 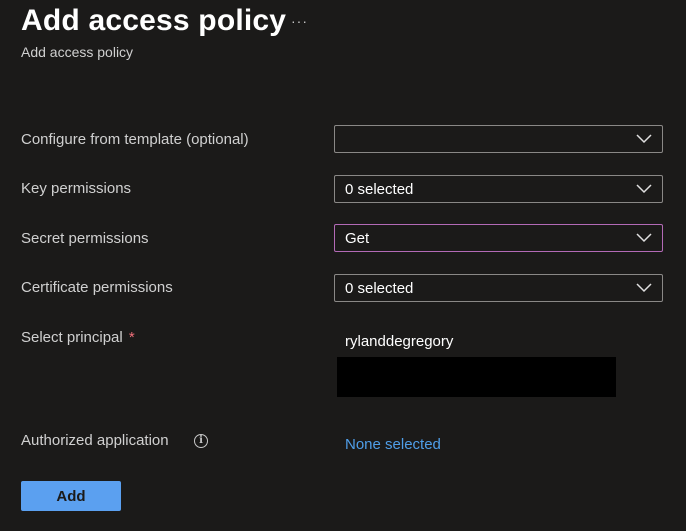 I want to click on secret-permissions-label: Secret permissions, so click(x=85, y=238).